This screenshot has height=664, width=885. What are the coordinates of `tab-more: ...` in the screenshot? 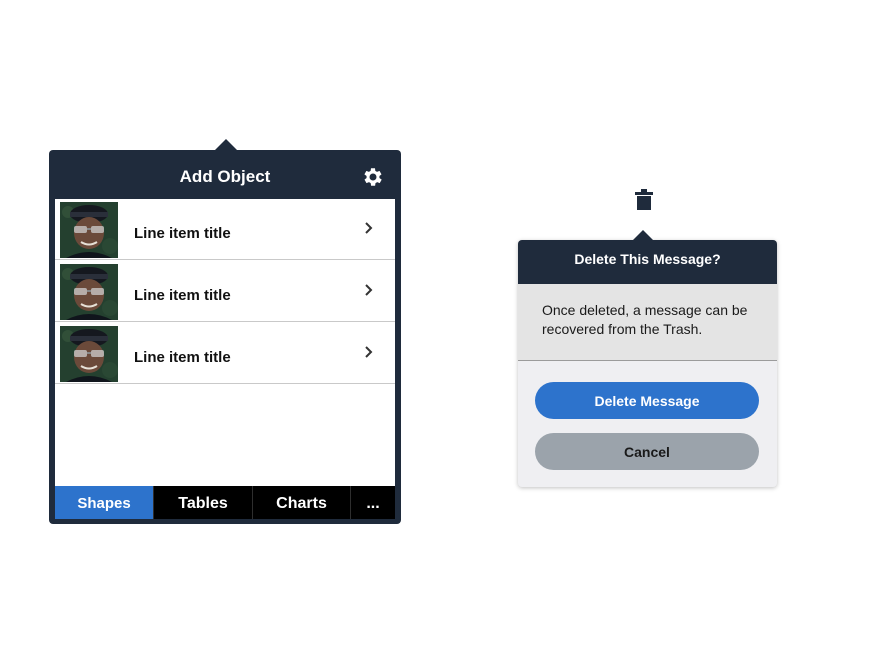 It's located at (373, 502).